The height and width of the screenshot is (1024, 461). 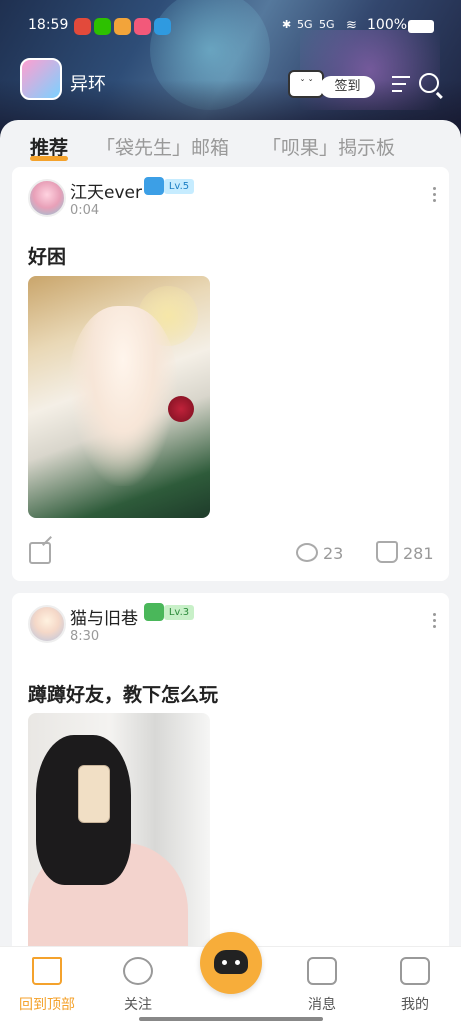 I want to click on message-icon, so click(x=322, y=971).